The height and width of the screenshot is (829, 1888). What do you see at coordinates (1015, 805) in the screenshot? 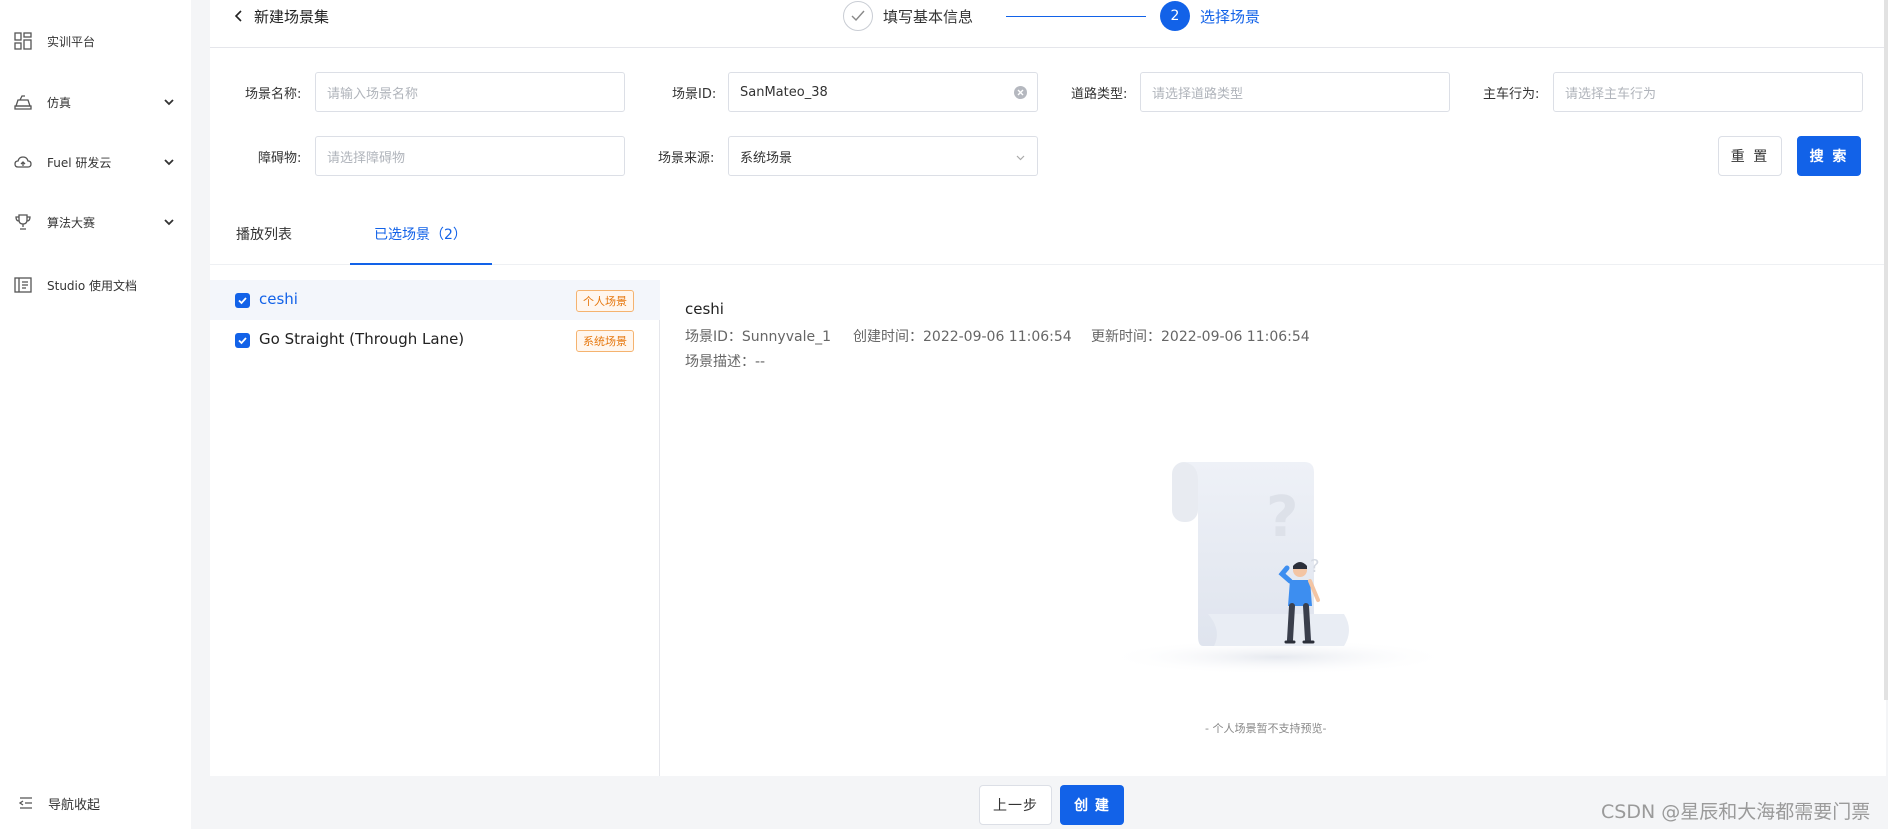
I see `prev-step-button: 上一步` at bounding box center [1015, 805].